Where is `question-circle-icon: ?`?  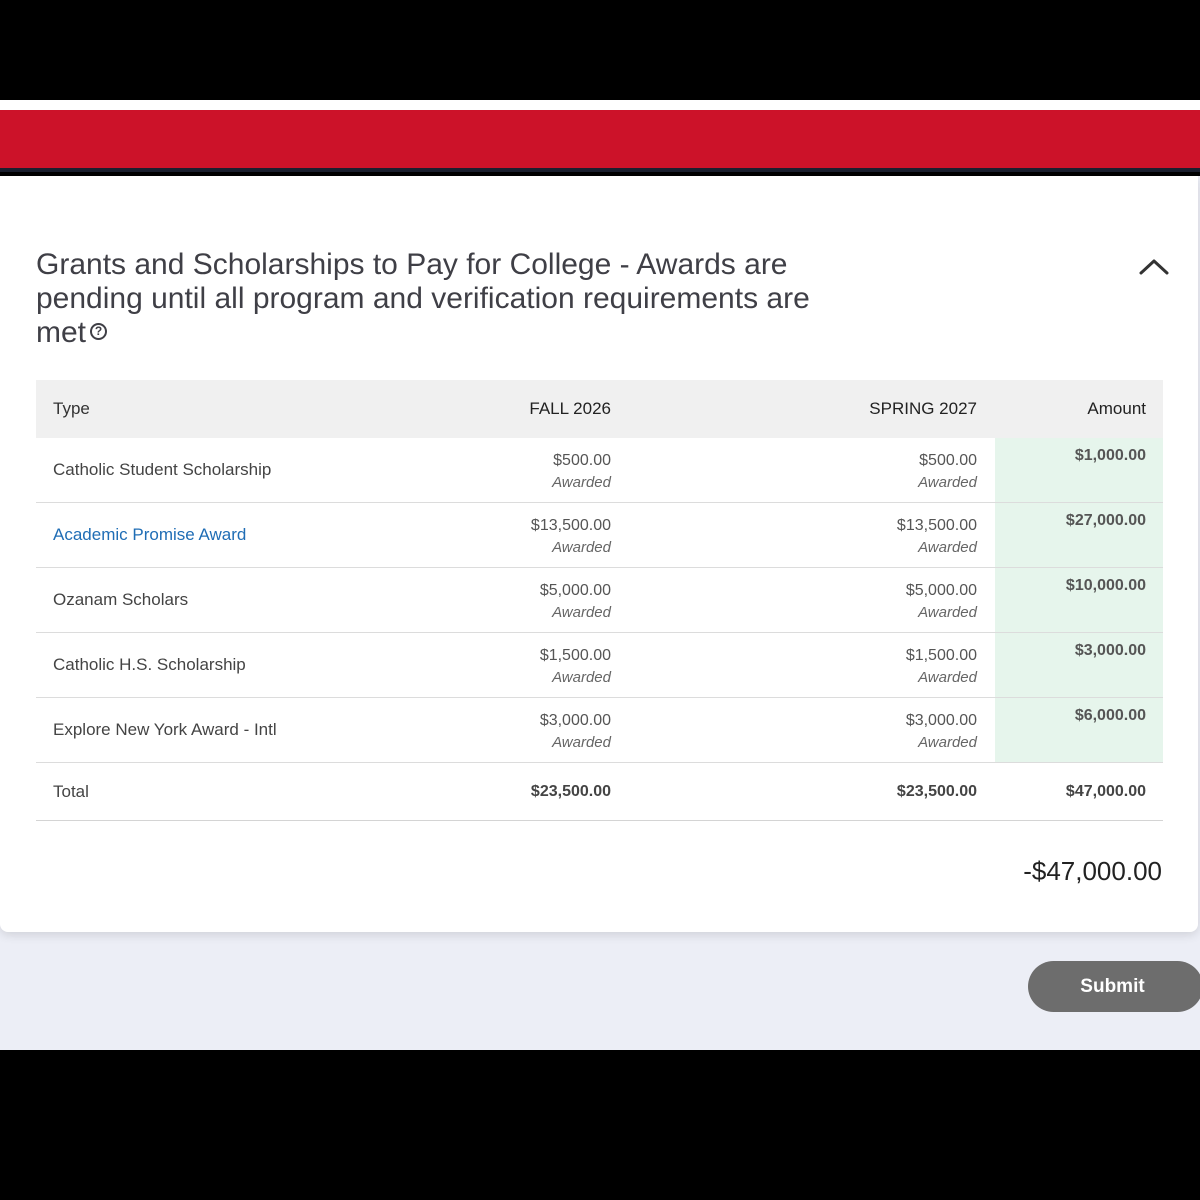
question-circle-icon: ? is located at coordinates (99, 331).